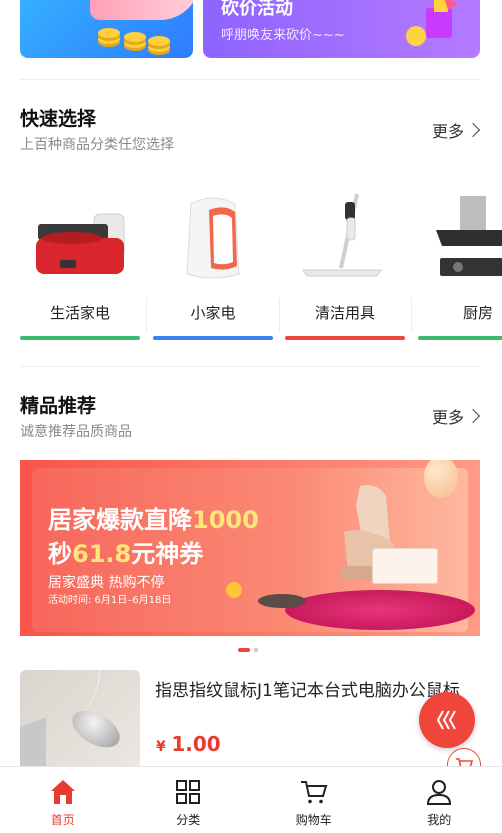 The width and height of the screenshot is (502, 833). I want to click on grid-icon, so click(188, 792).